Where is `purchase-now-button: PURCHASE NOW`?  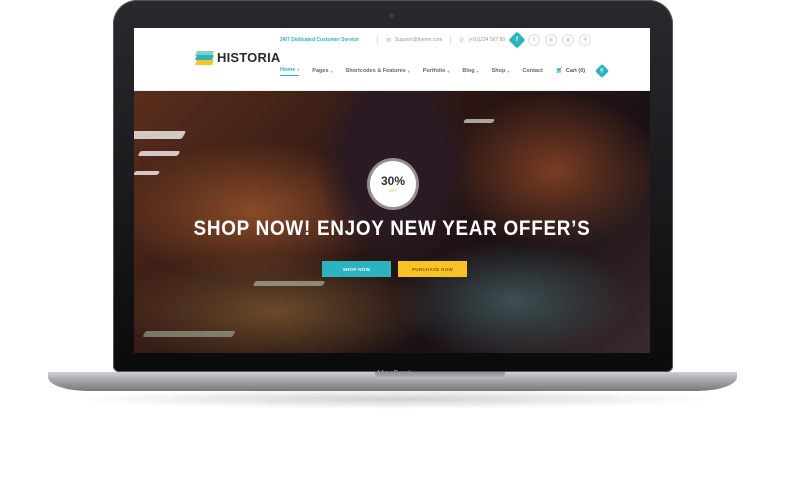 purchase-now-button: PURCHASE NOW is located at coordinates (432, 269).